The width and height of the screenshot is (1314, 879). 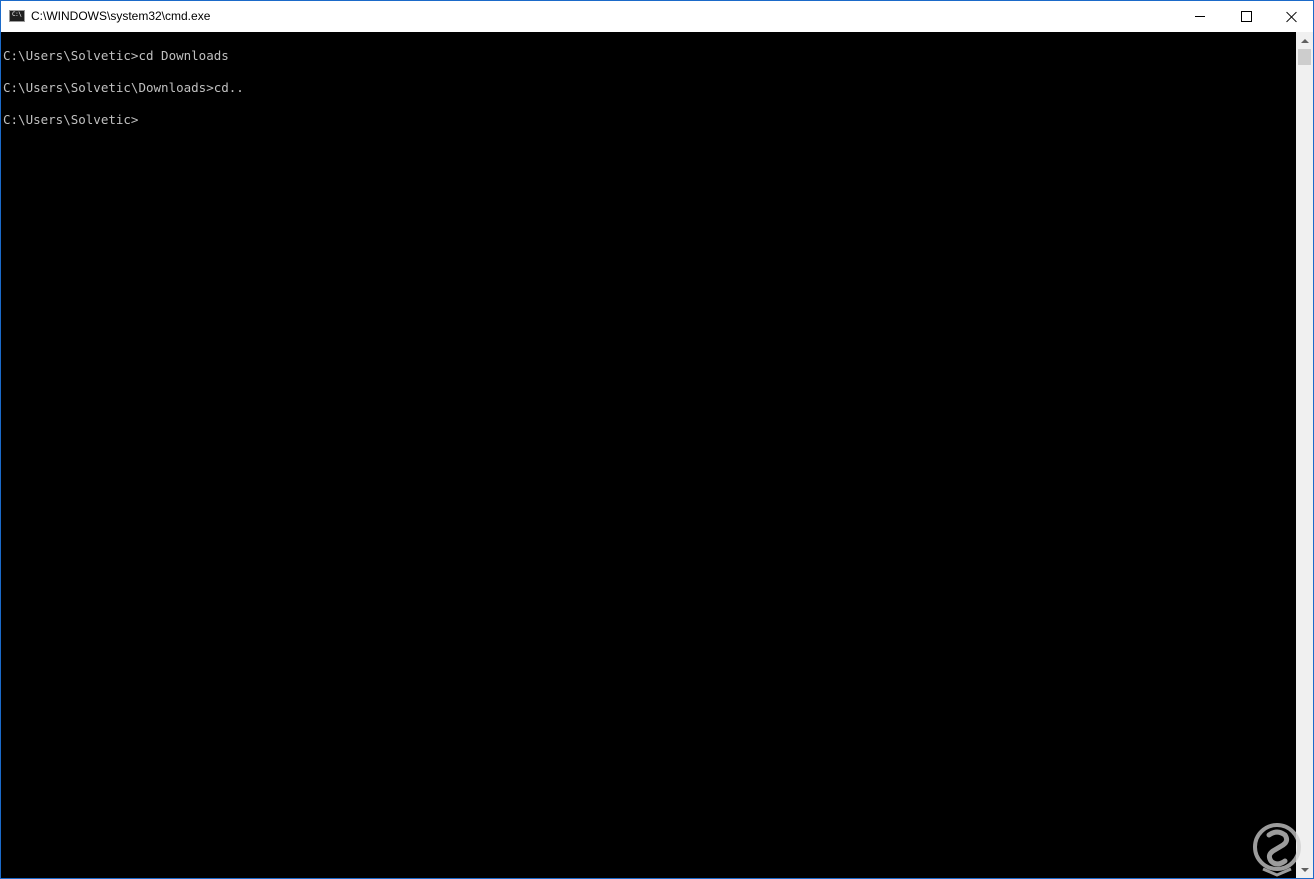 I want to click on chevron-up-icon, so click(x=1304, y=40).